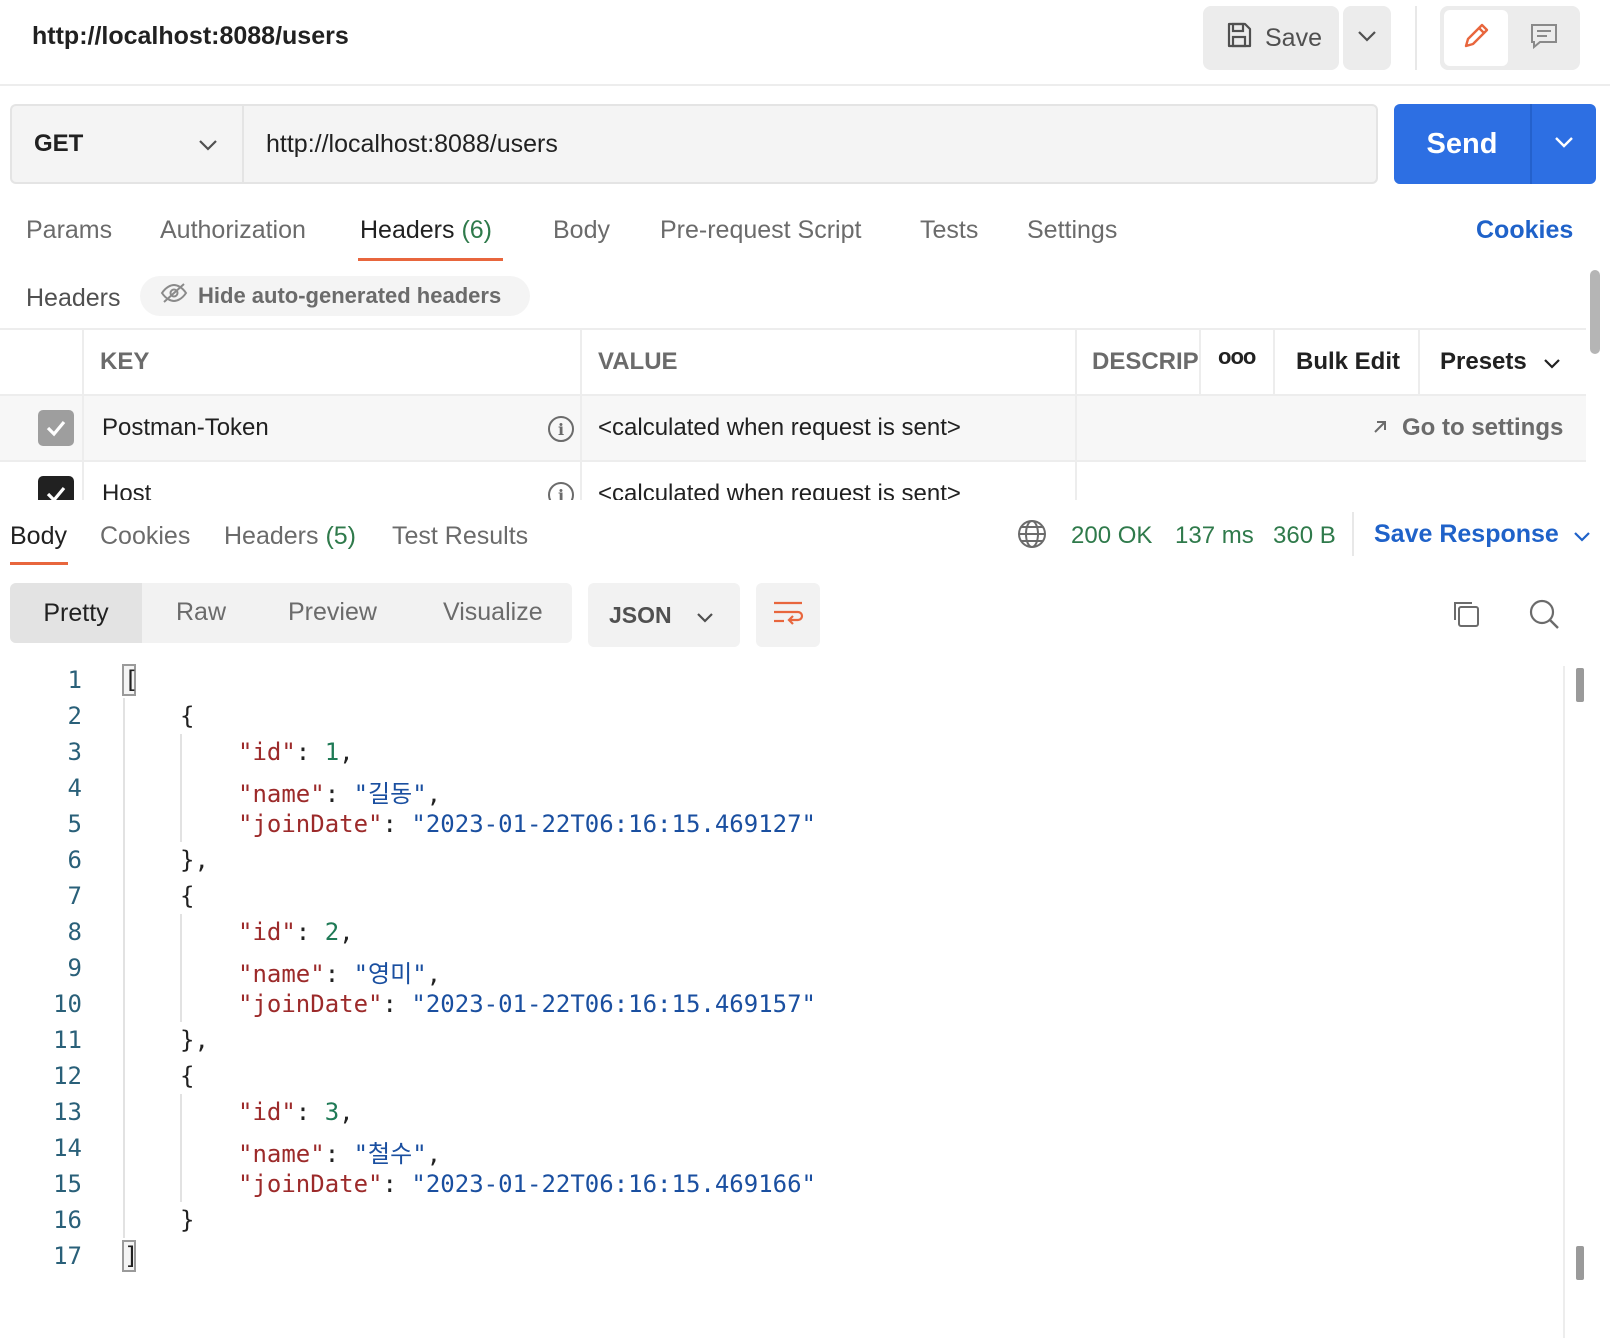 The width and height of the screenshot is (1610, 1338). I want to click on wrap-lines-icon, so click(788, 615).